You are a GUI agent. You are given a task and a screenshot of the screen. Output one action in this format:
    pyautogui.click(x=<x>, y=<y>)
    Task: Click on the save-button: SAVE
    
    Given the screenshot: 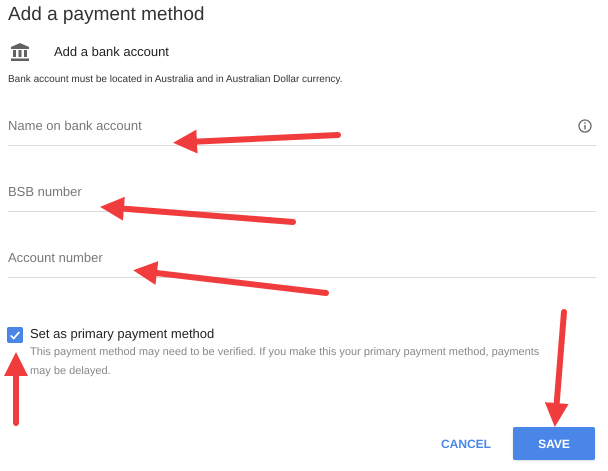 What is the action you would take?
    pyautogui.click(x=554, y=443)
    